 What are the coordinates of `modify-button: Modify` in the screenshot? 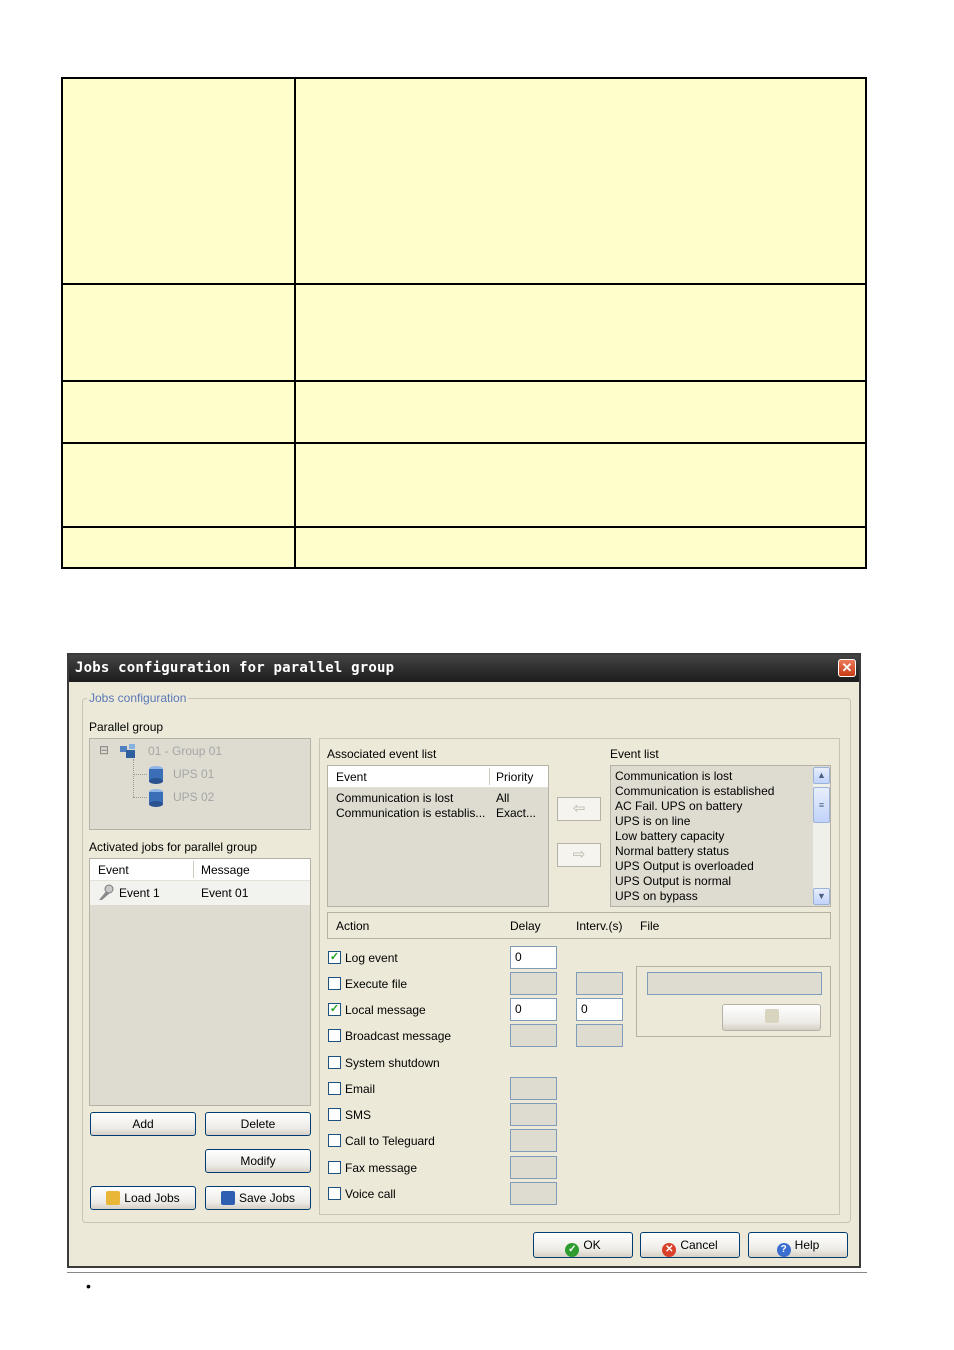 It's located at (258, 1161).